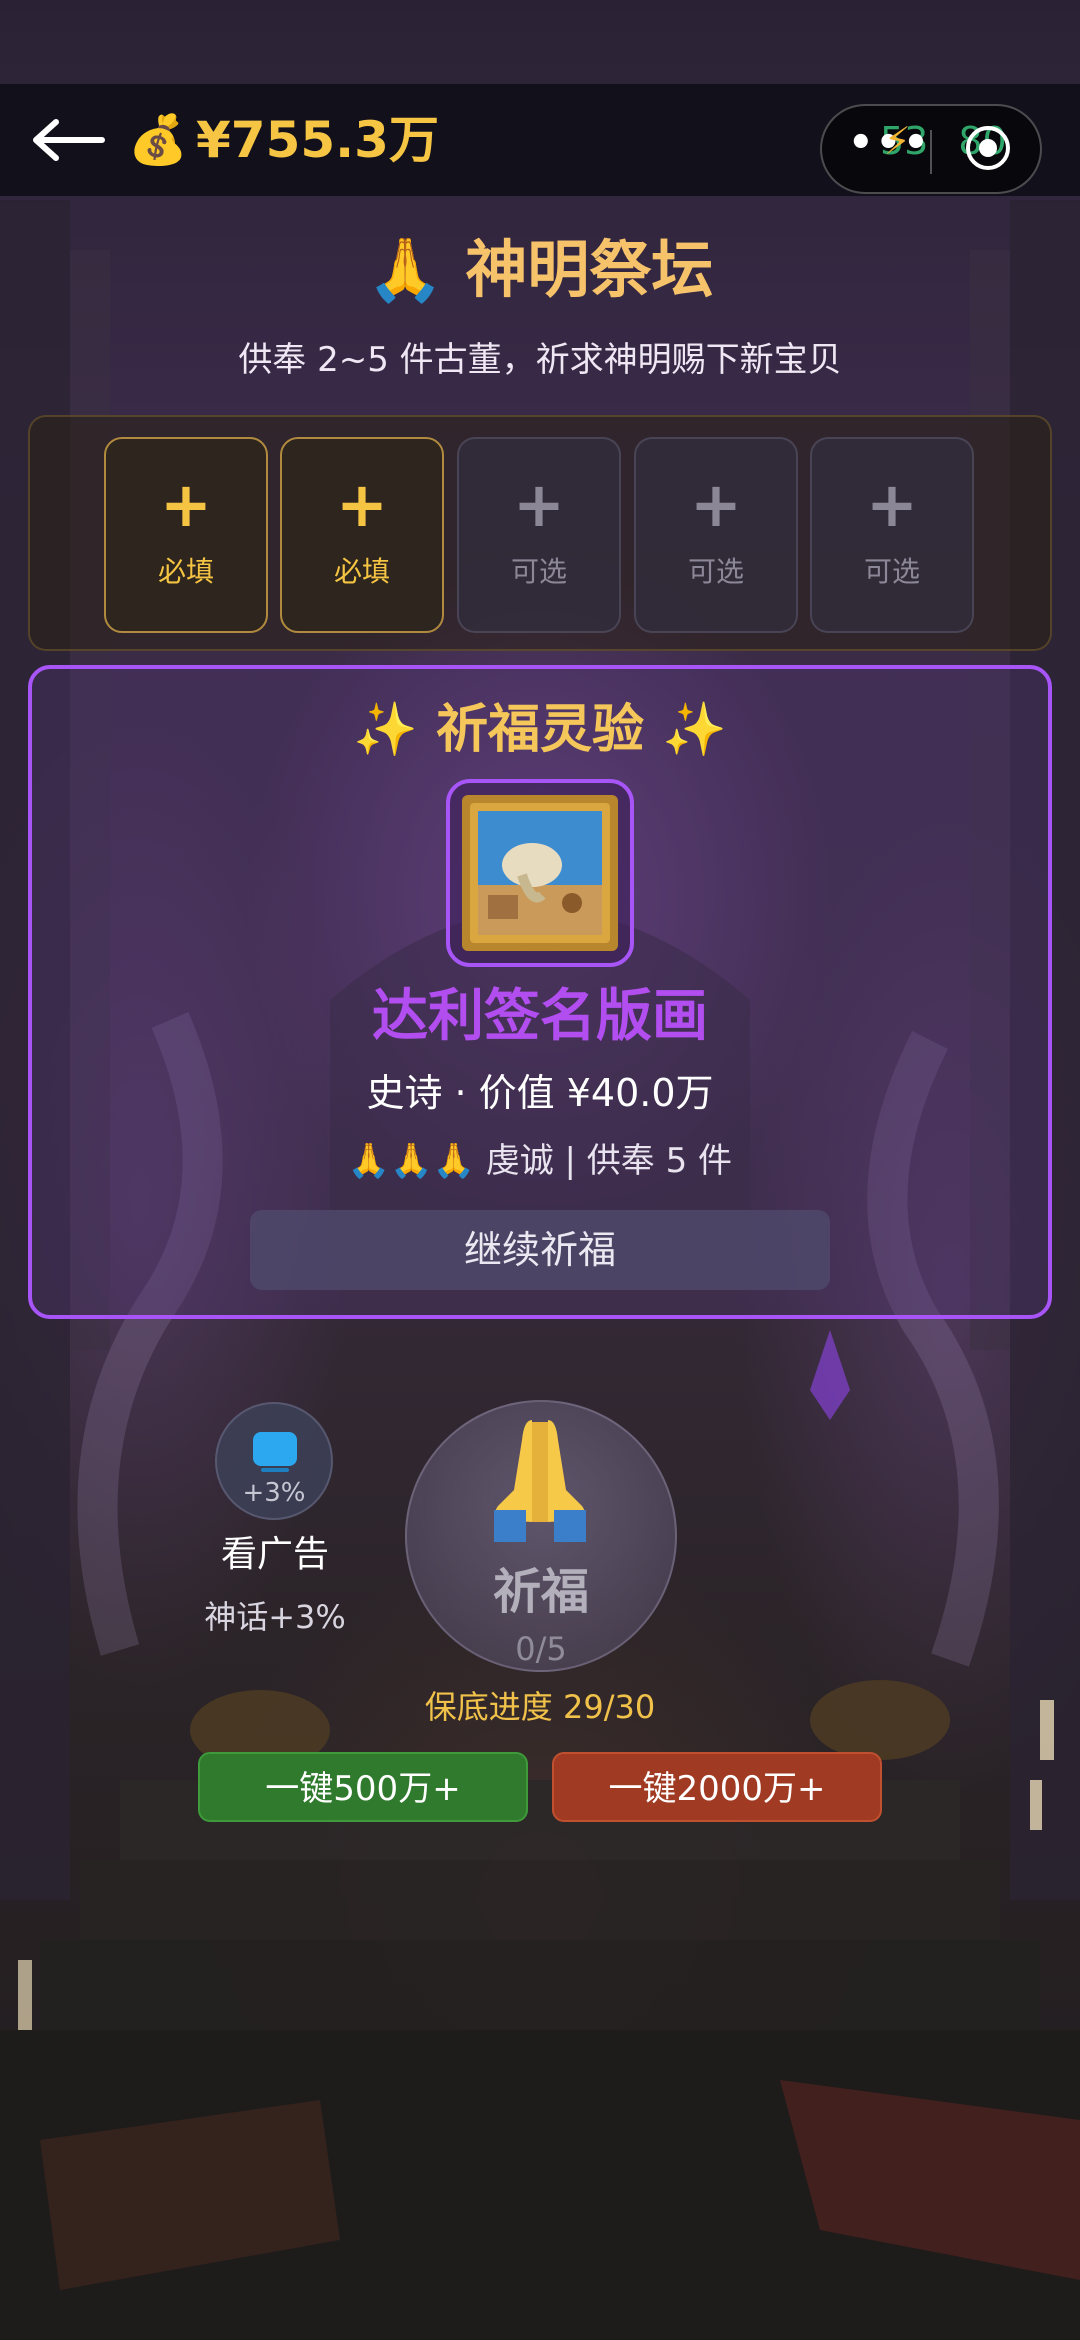  What do you see at coordinates (275, 1555) in the screenshot?
I see `watch-ad-label: 看广告` at bounding box center [275, 1555].